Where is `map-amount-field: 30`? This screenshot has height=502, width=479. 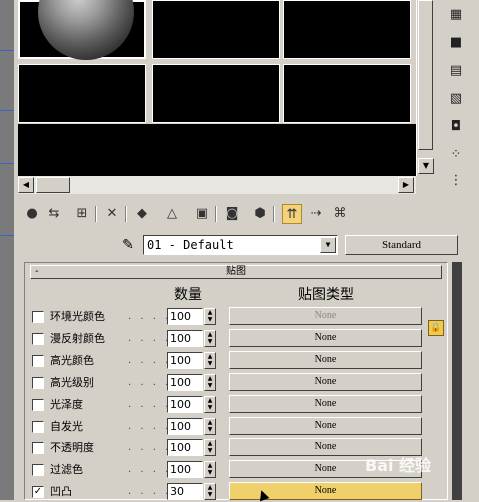
map-amount-field: 30 is located at coordinates (185, 491).